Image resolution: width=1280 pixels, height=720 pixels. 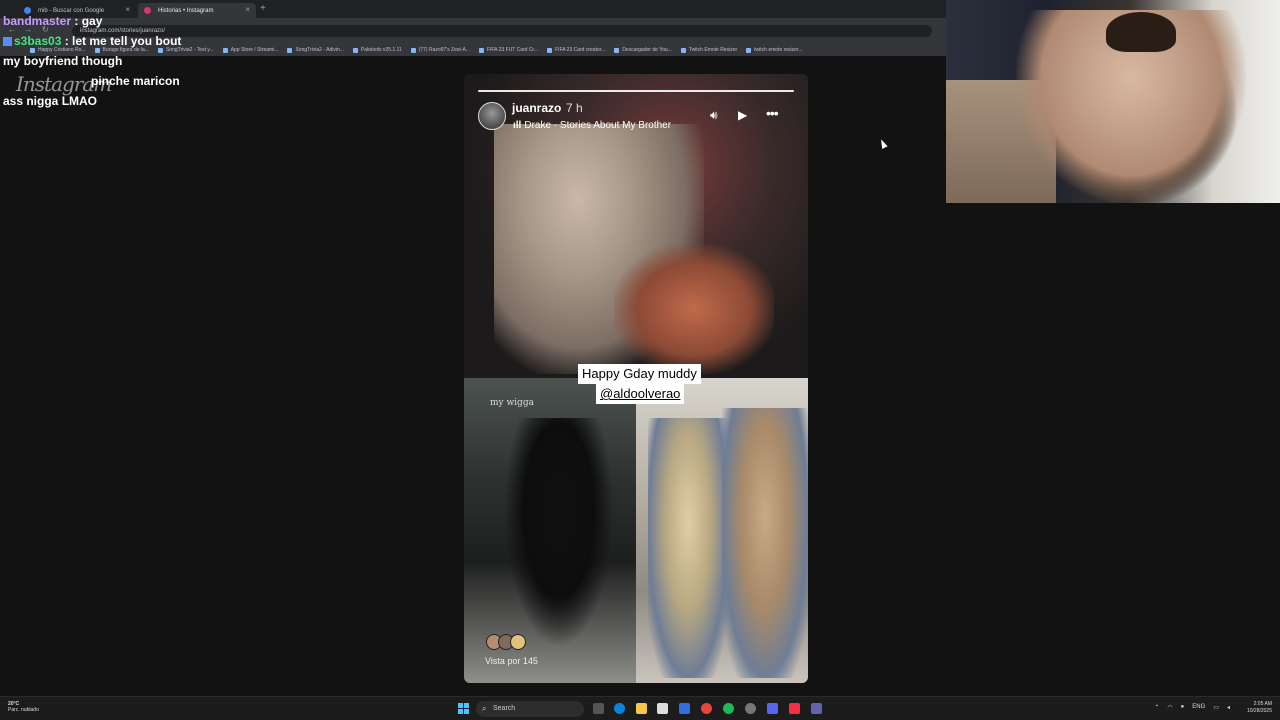 I want to click on story-music-label: ıll Drake · Stories About My Brother, so click(x=592, y=125).